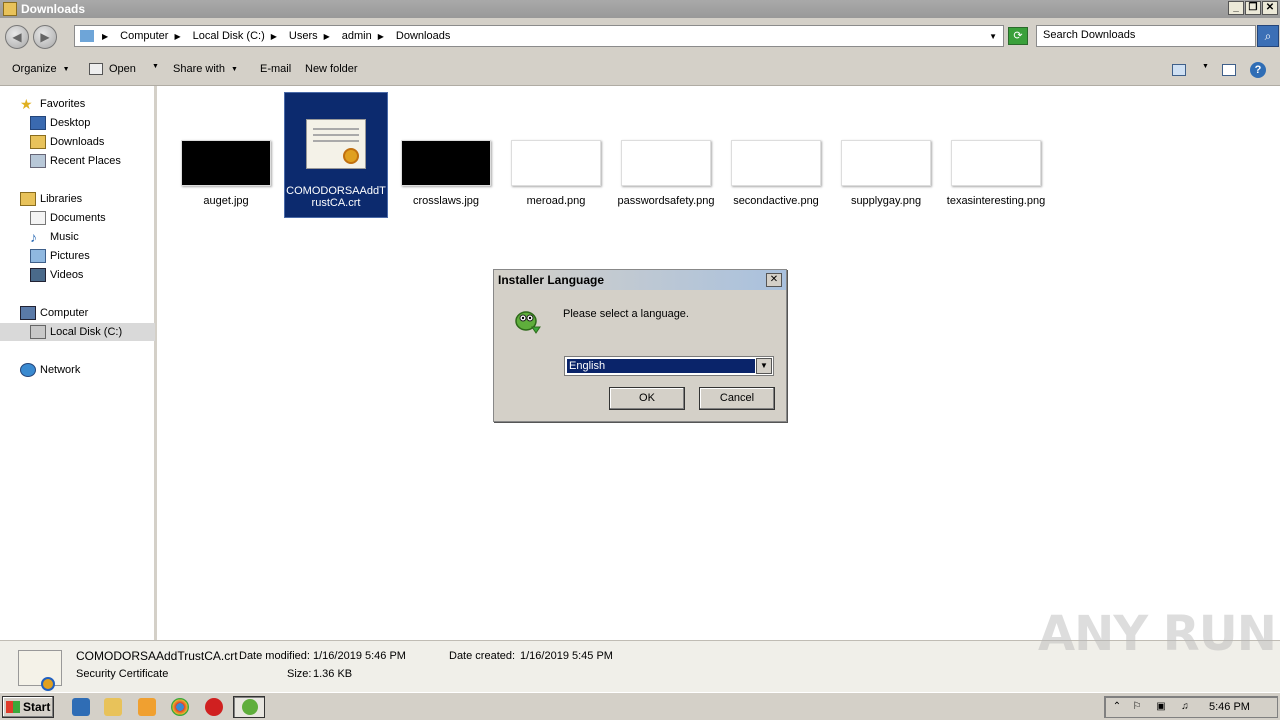  What do you see at coordinates (1236, 8) in the screenshot?
I see `minimize-button: _` at bounding box center [1236, 8].